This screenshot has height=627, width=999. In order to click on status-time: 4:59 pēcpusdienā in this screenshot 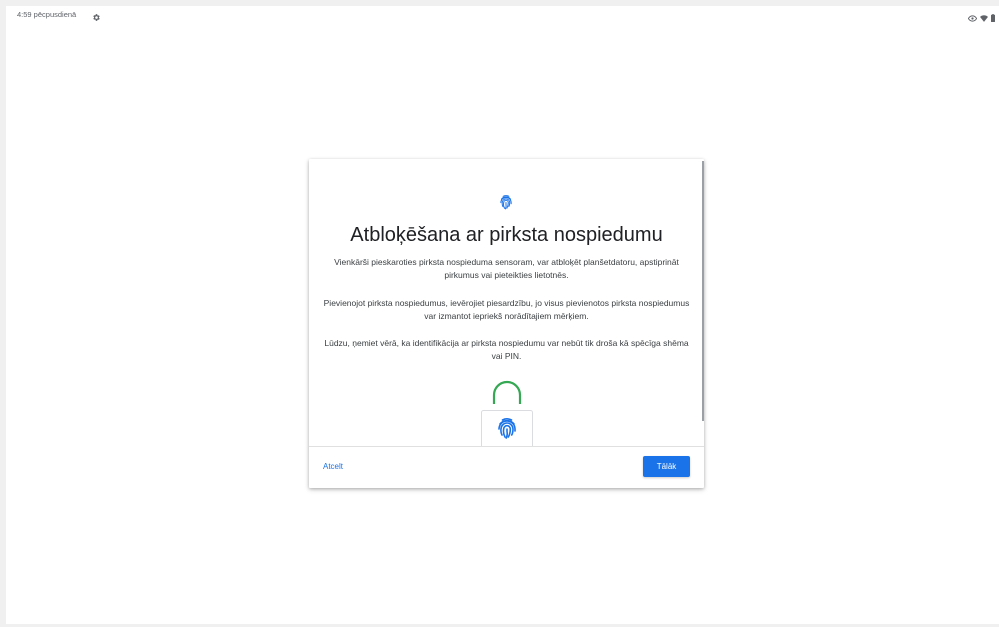, I will do `click(47, 14)`.